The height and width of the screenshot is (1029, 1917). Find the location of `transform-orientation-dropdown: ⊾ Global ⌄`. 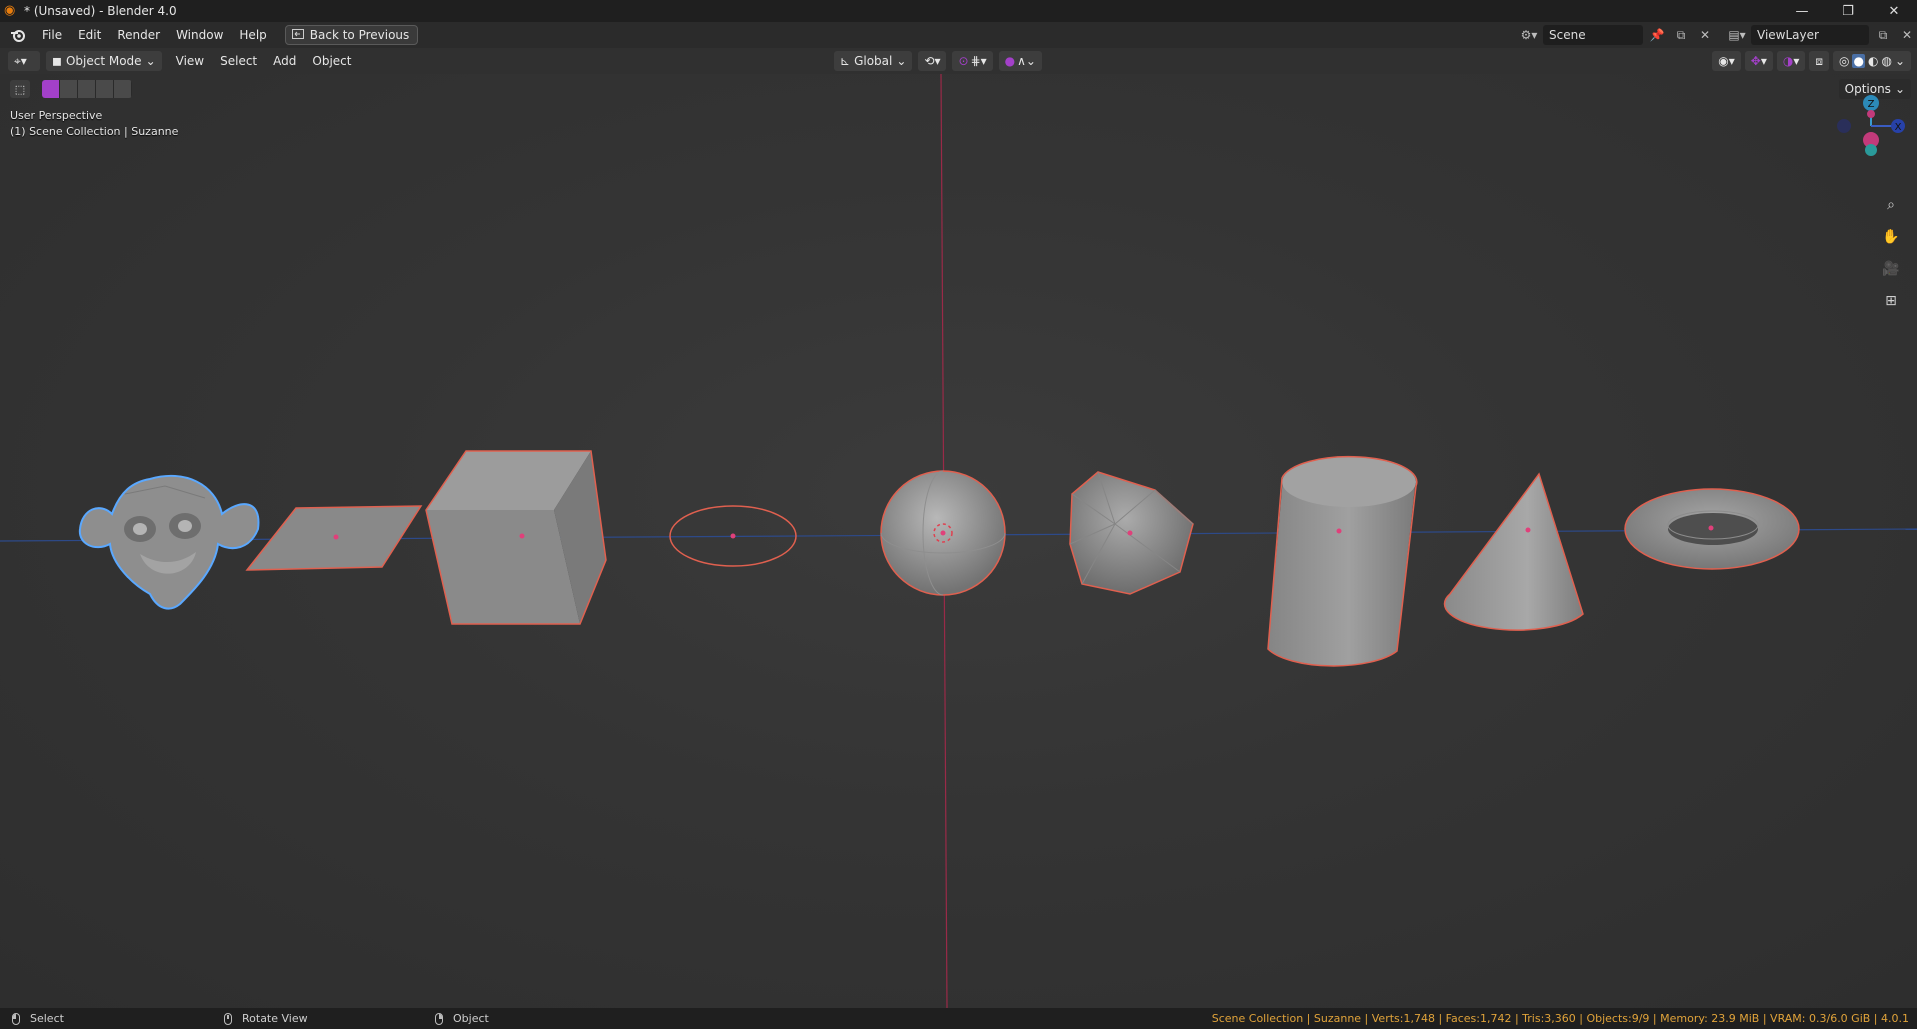

transform-orientation-dropdown: ⊾ Global ⌄ is located at coordinates (873, 61).